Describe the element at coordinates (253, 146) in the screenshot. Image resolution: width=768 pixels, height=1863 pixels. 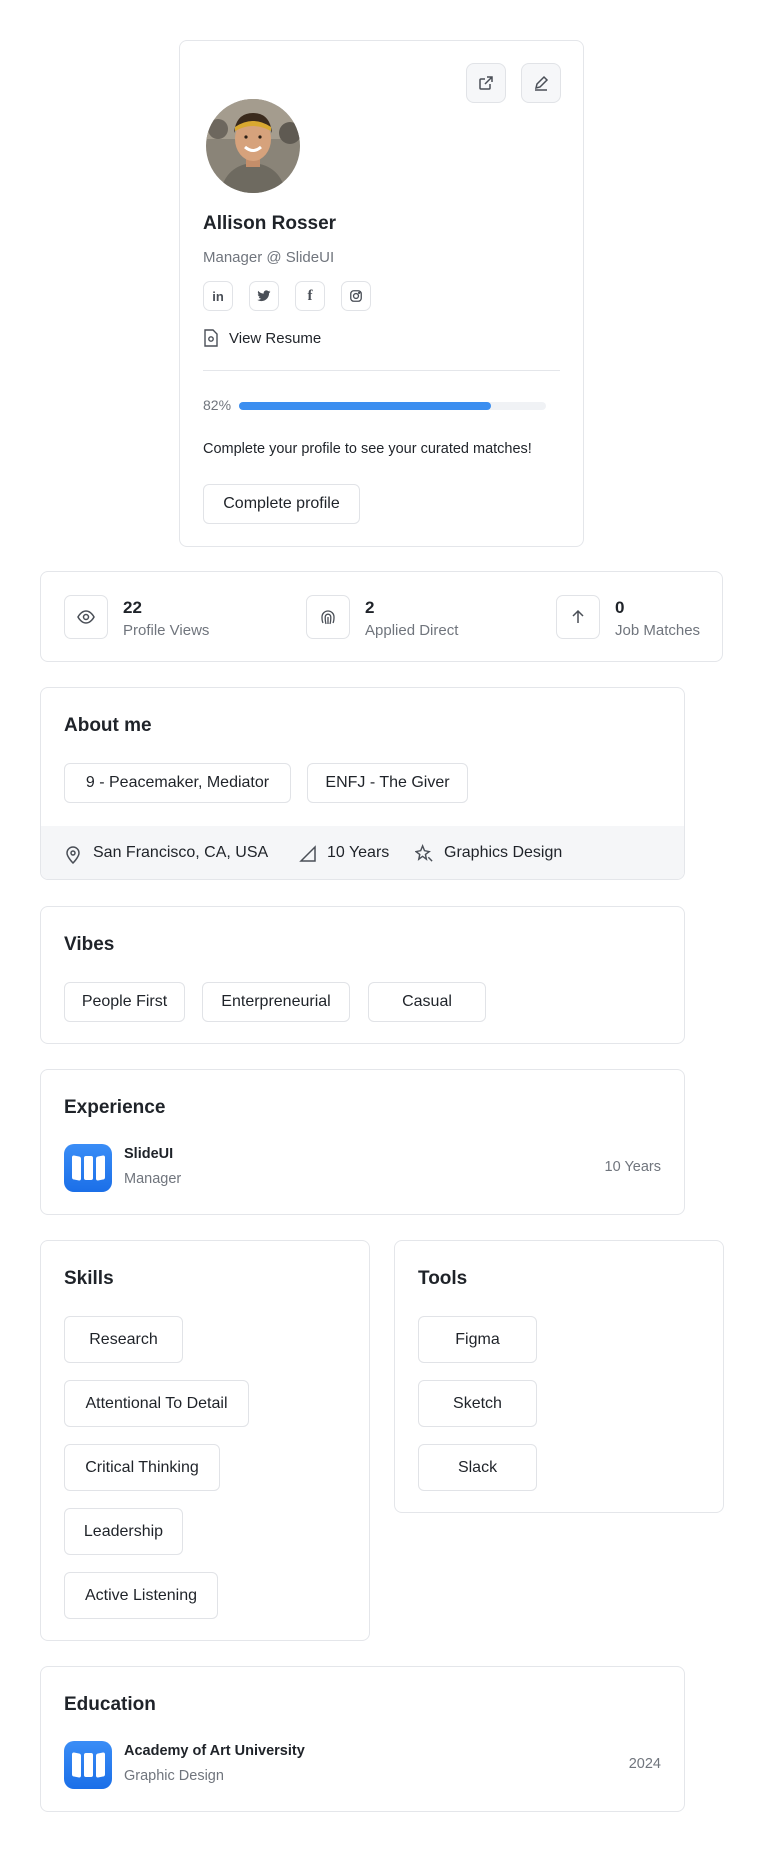
I see `avatar` at that location.